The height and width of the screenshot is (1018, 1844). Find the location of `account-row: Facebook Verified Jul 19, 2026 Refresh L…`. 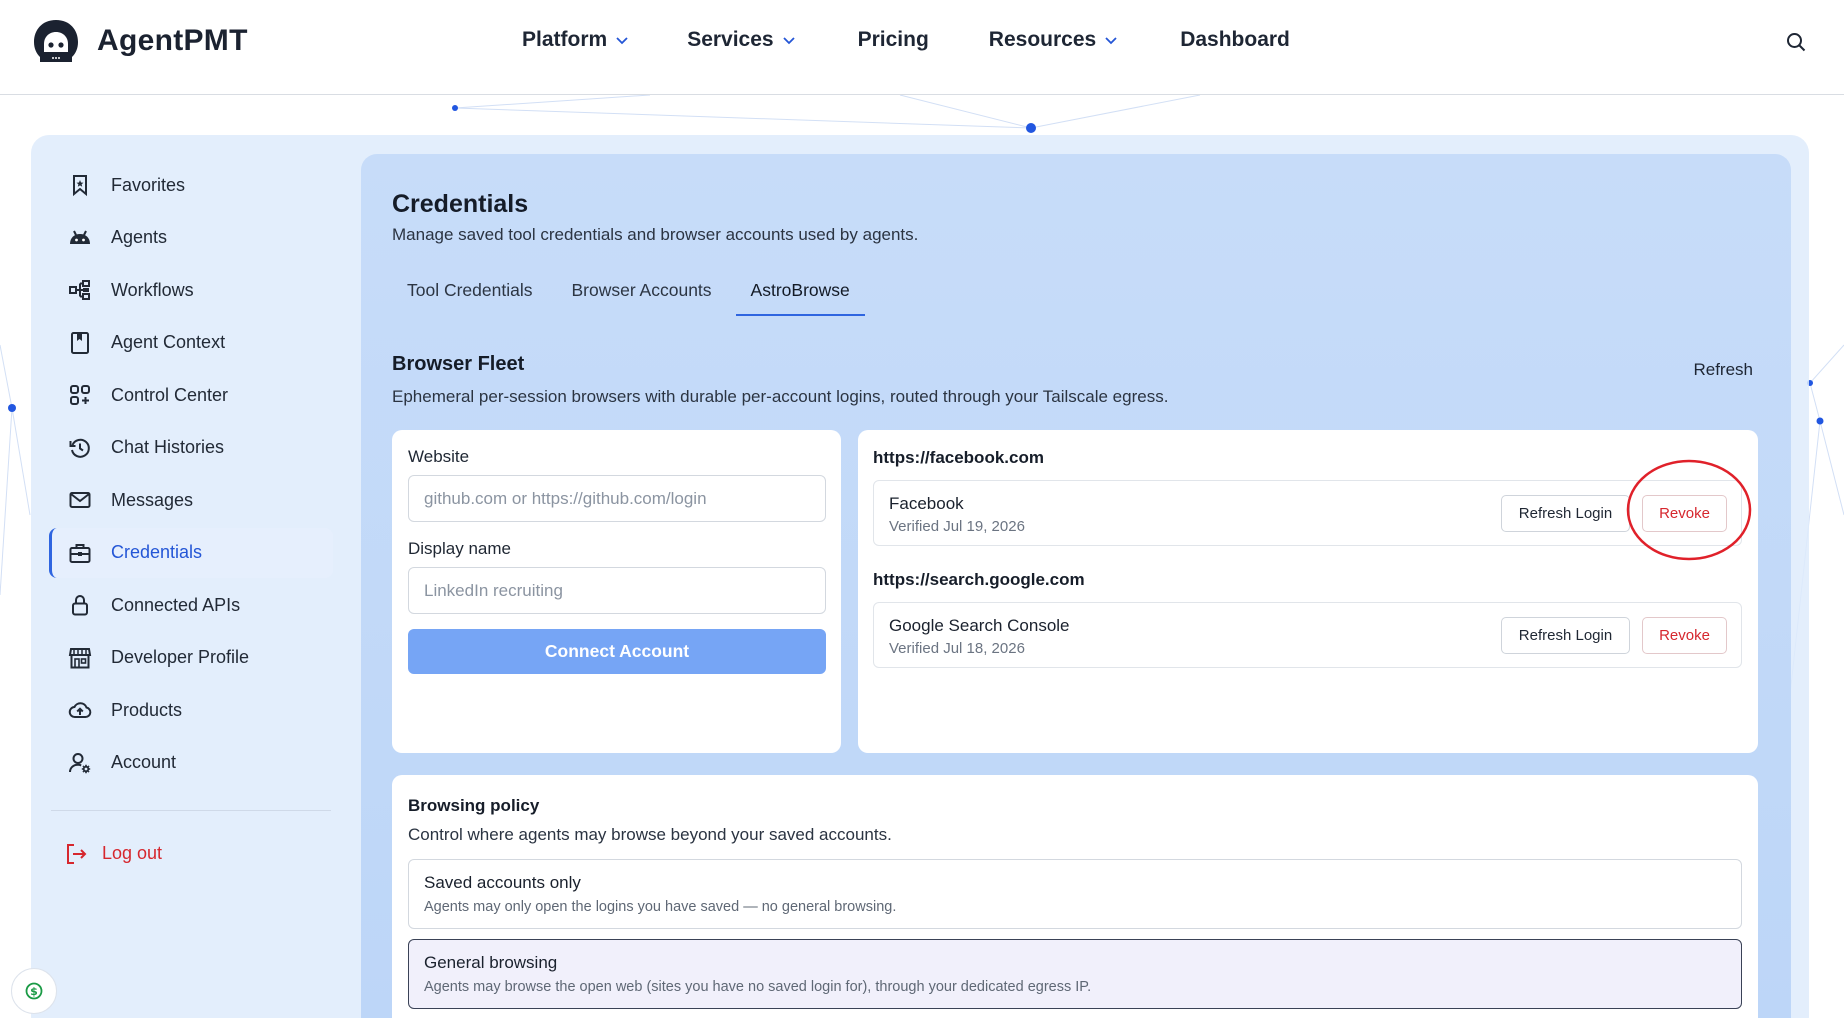

account-row: Facebook Verified Jul 19, 2026 Refresh L… is located at coordinates (1307, 513).